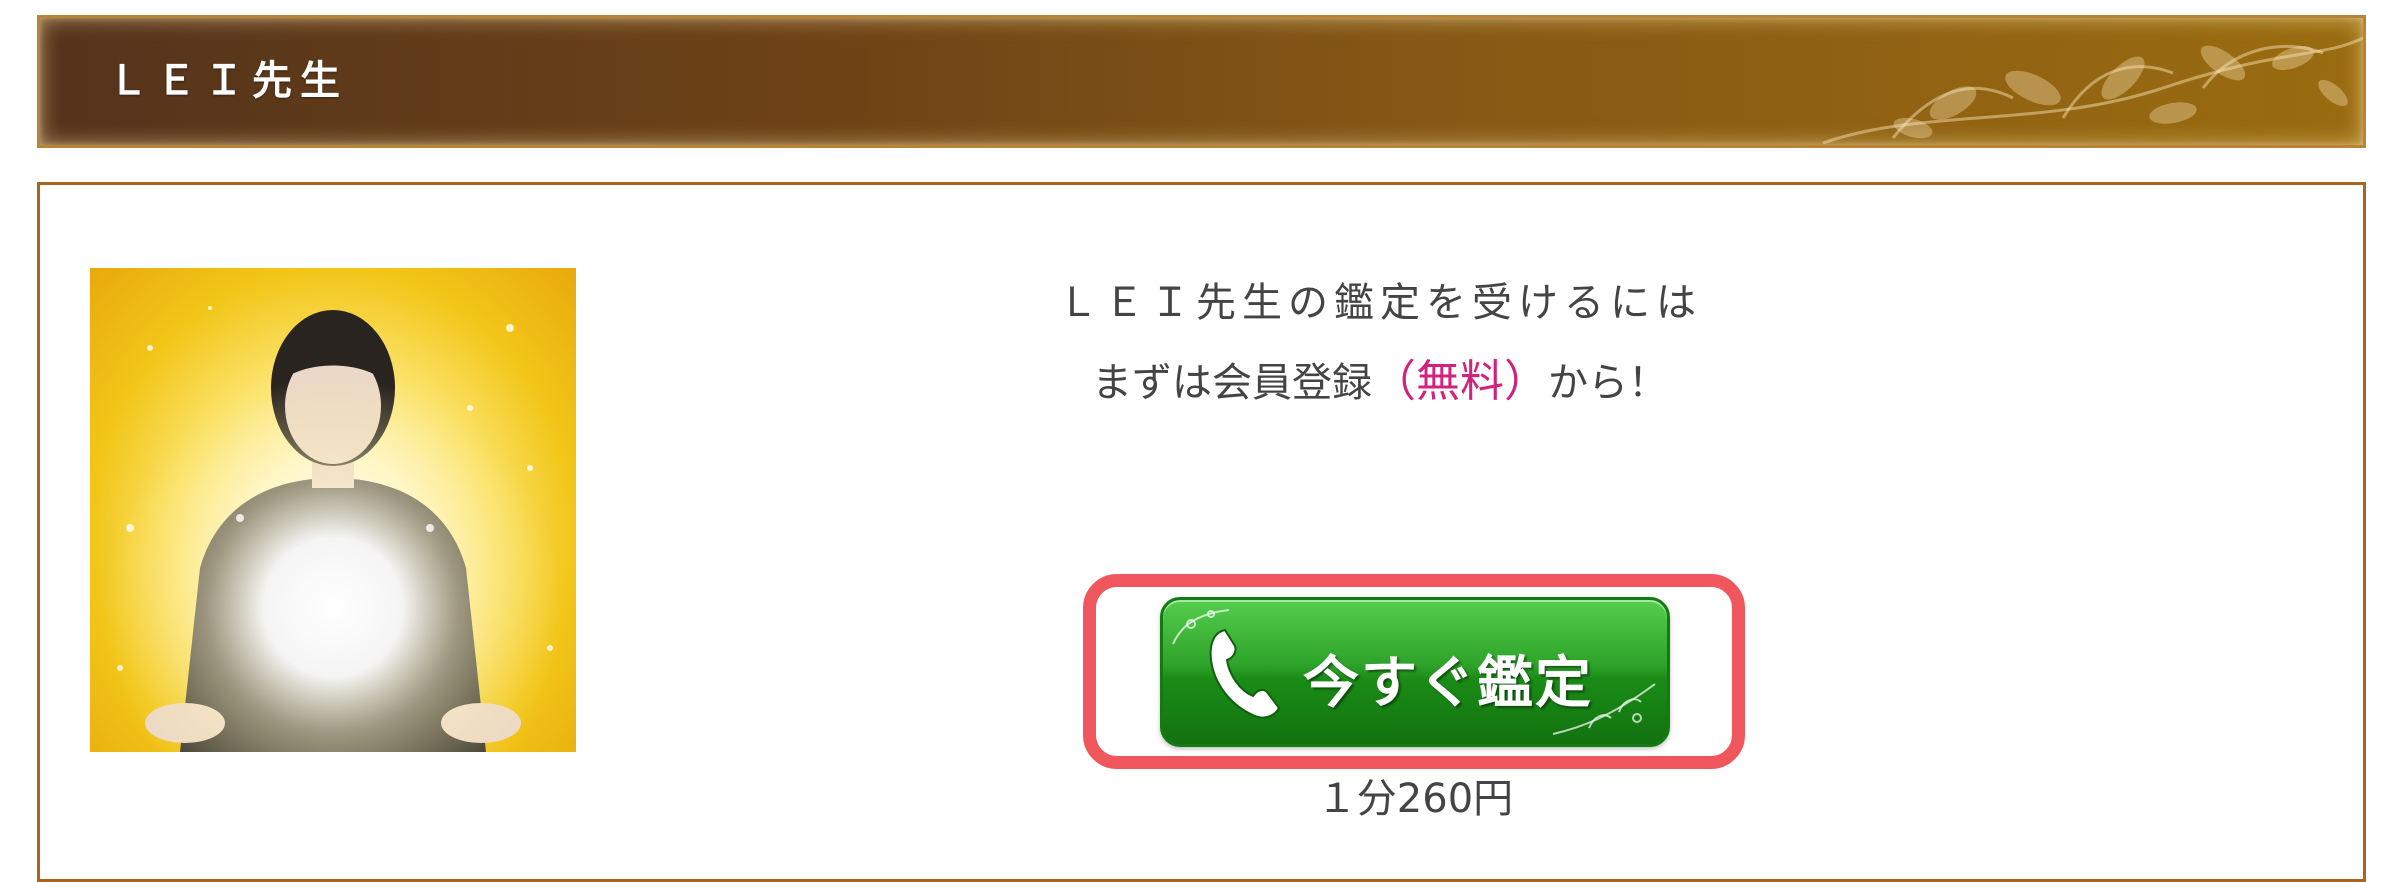 This screenshot has width=2400, height=882. I want to click on intro-text-signup: まずは会員登録, so click(1232, 383).